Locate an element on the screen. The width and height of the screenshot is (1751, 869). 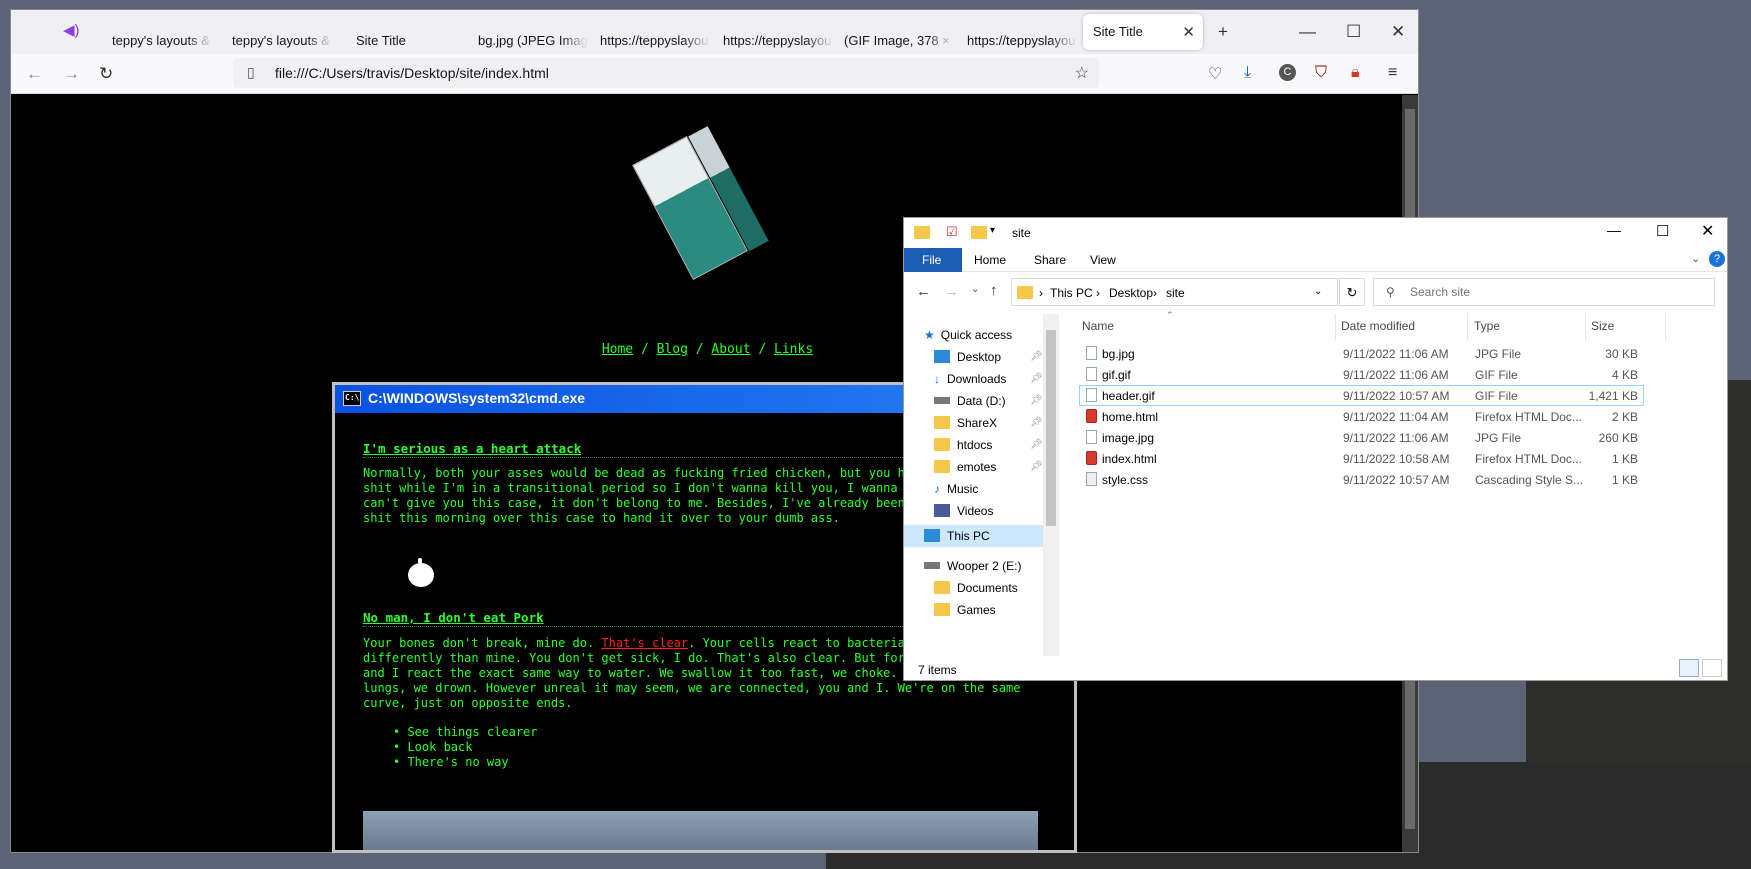
details-view-icon is located at coordinates (1689, 668).